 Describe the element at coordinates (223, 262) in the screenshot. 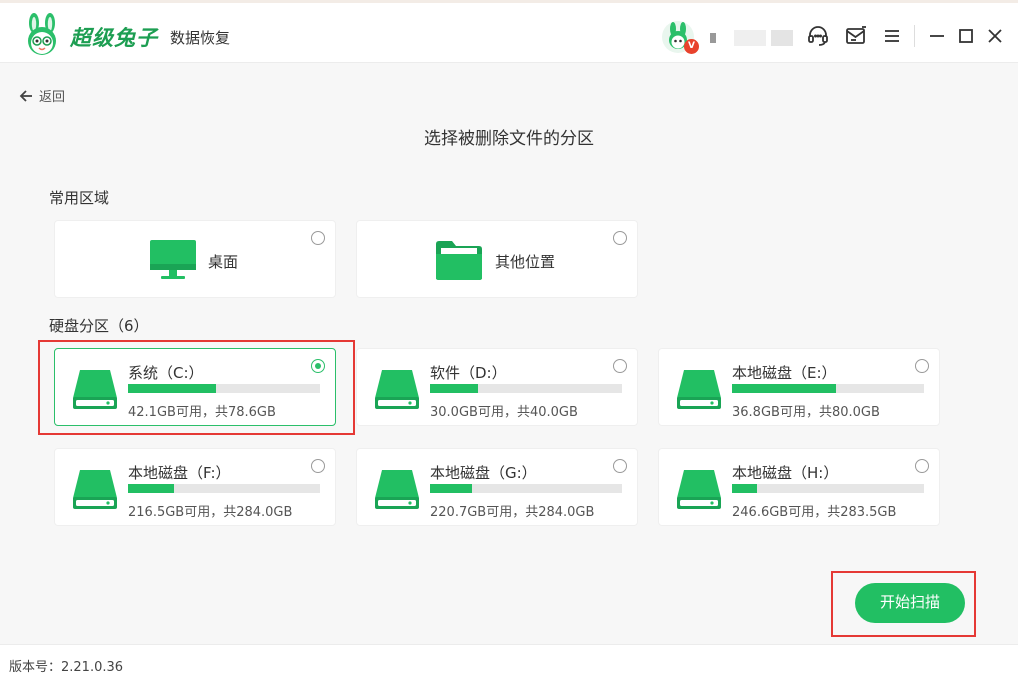

I see `location-label: 桌面` at that location.